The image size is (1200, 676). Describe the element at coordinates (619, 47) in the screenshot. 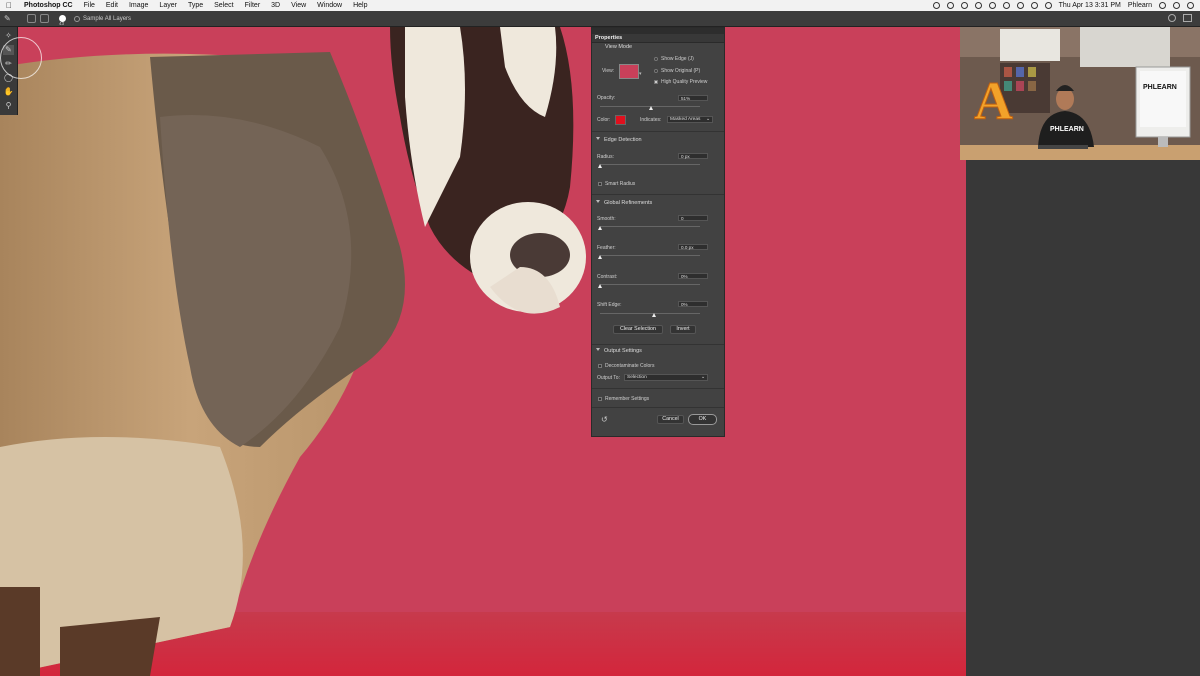

I see `view-mode-heading: View Mode` at that location.